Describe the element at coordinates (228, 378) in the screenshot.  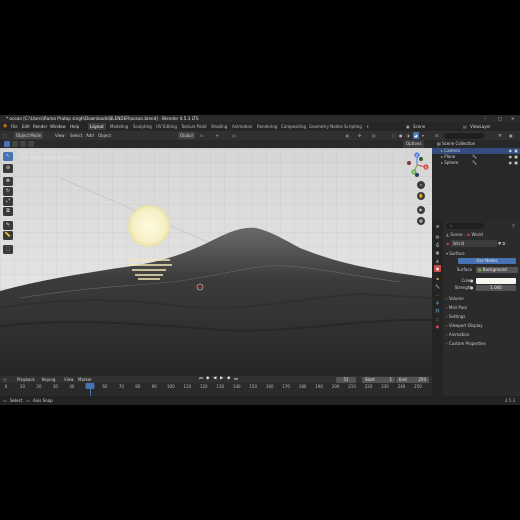
I see `next-key-icon: ◆` at that location.